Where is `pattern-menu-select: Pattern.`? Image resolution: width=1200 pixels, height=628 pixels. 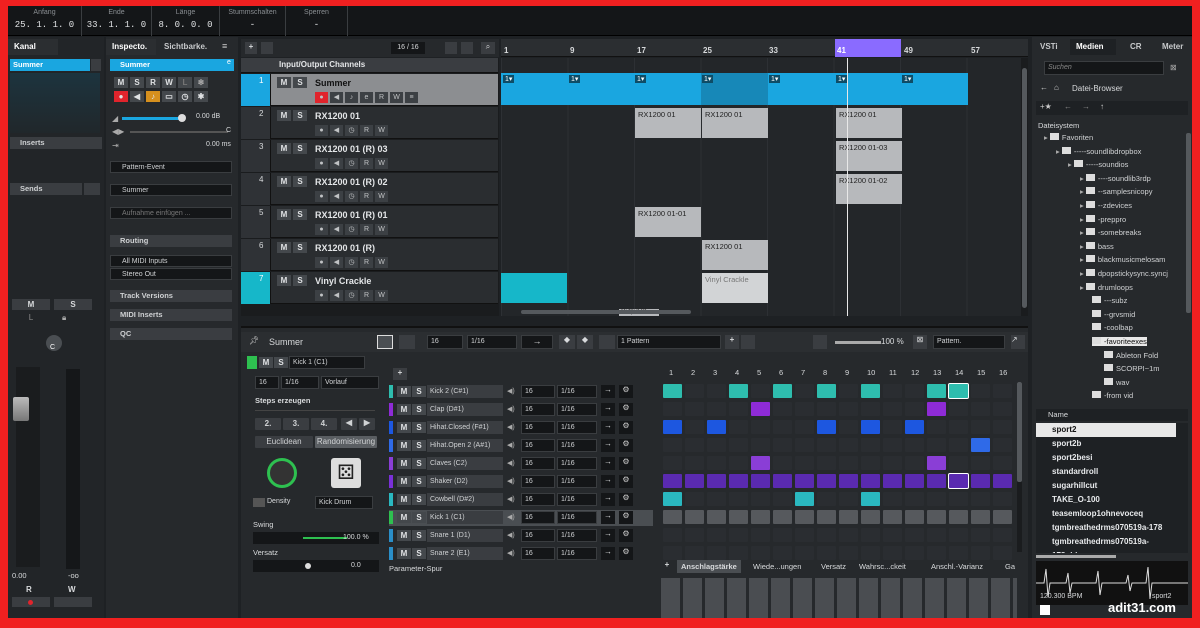
pattern-menu-select: Pattern. is located at coordinates (969, 342).